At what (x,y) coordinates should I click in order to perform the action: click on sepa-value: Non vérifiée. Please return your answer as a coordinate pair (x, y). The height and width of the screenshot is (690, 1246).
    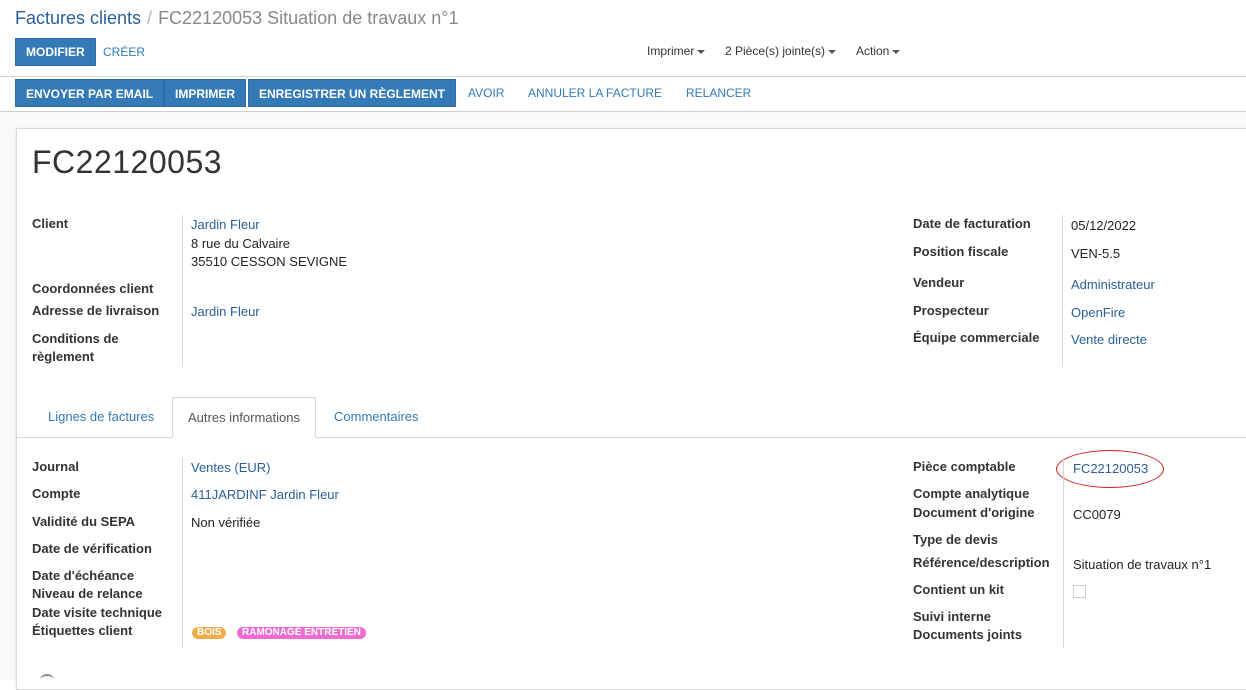
    Looking at the image, I should click on (226, 522).